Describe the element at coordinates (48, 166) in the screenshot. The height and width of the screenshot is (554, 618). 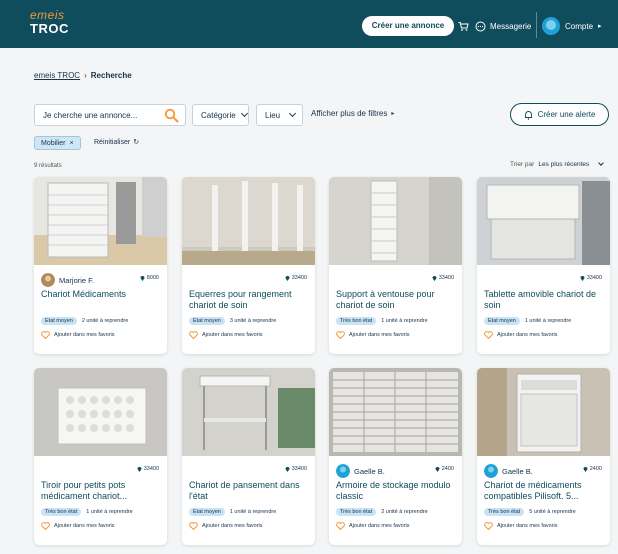
I see `results-count: 9 résultats` at that location.